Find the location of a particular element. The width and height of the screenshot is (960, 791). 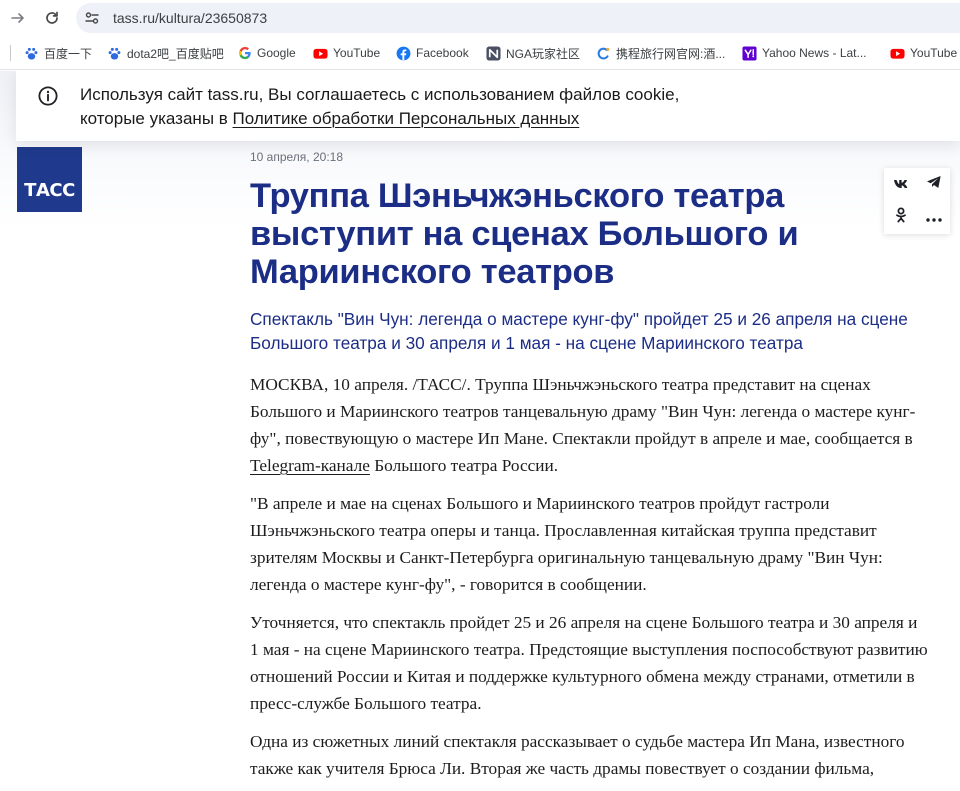

telegram-channel-link: Telegram-канале is located at coordinates (310, 465).